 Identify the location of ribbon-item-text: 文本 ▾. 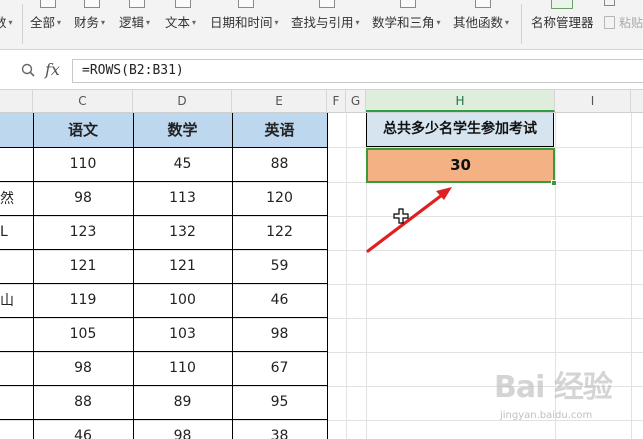
(183, 24).